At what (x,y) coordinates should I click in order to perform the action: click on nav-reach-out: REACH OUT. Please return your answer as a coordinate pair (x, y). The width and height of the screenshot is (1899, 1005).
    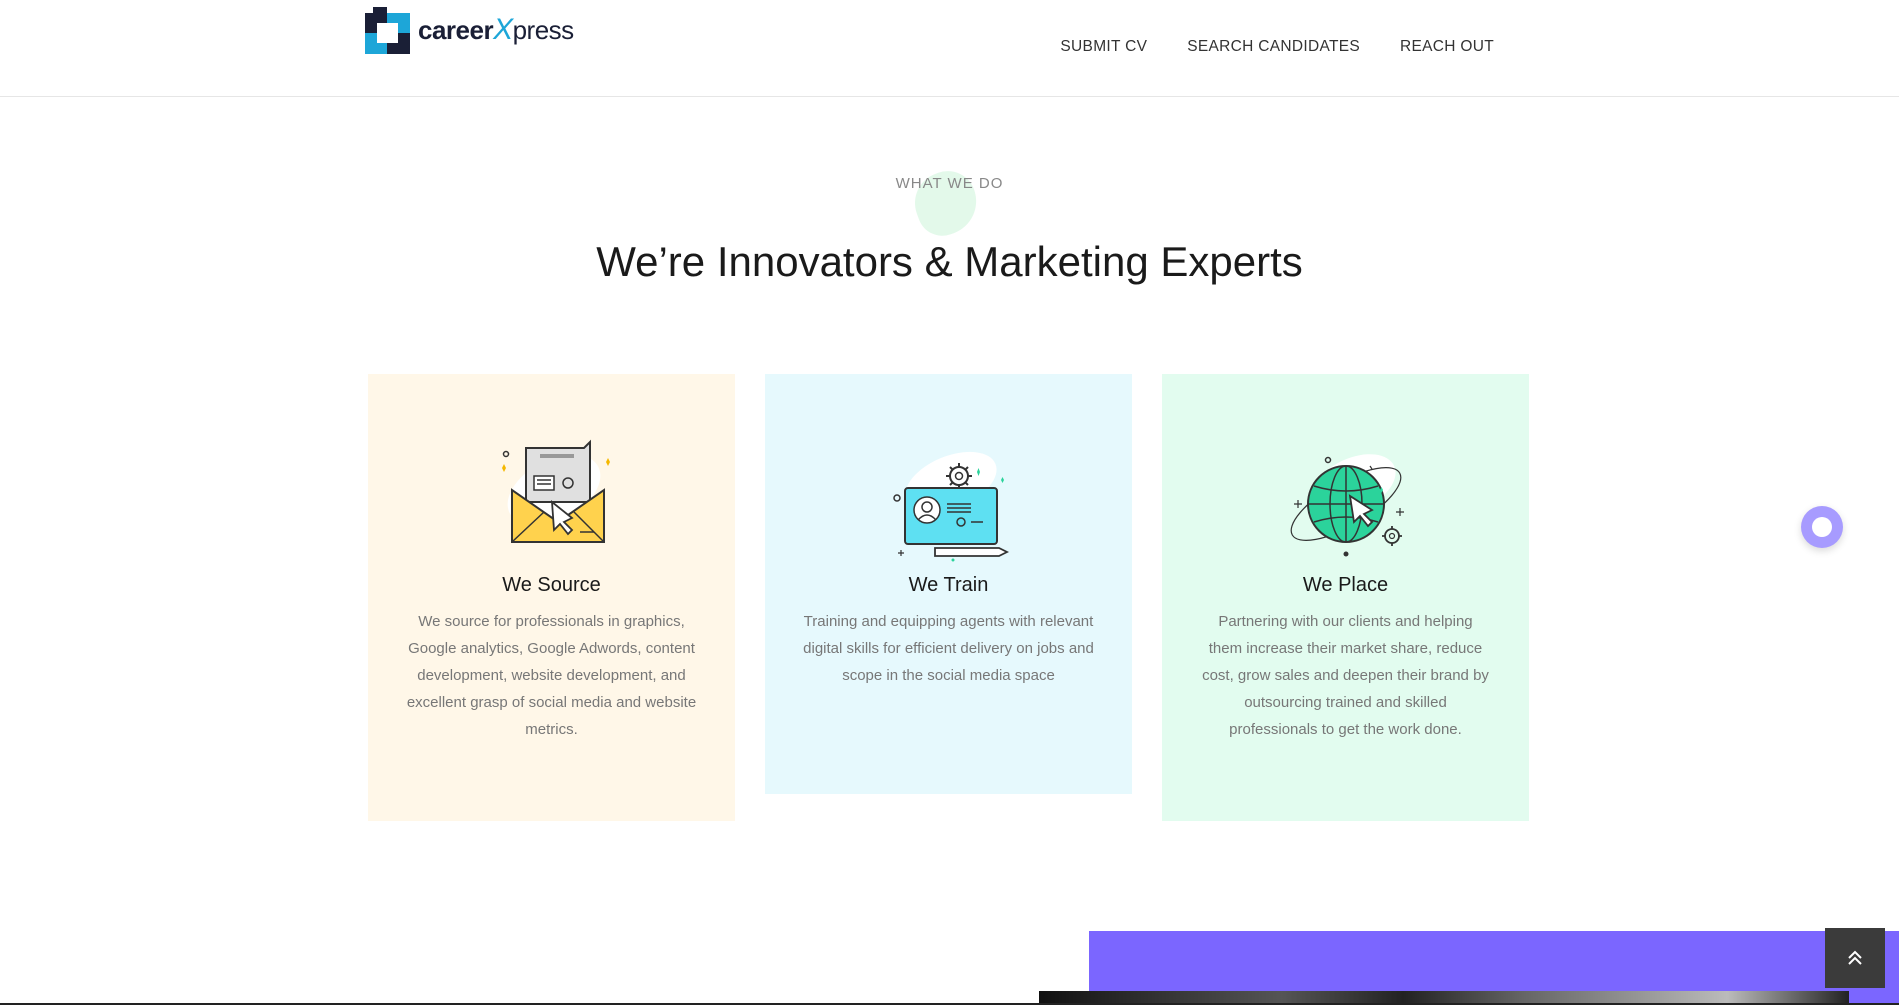
    Looking at the image, I should click on (1447, 47).